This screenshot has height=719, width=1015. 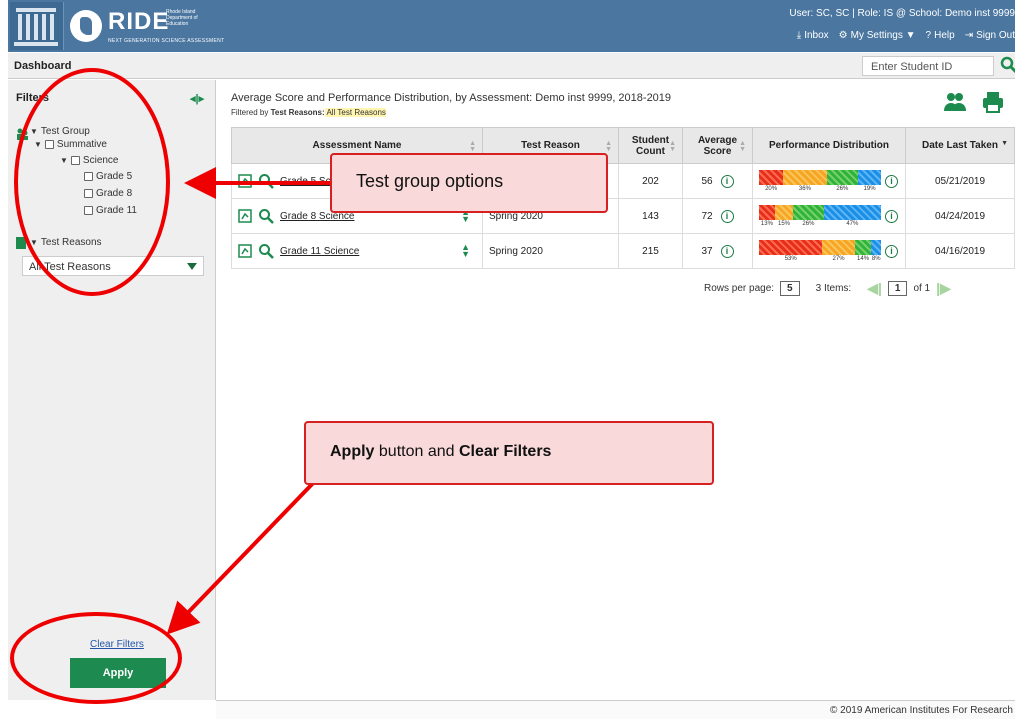 I want to click on assessment-link: Grade 11 Science, so click(x=319, y=251).